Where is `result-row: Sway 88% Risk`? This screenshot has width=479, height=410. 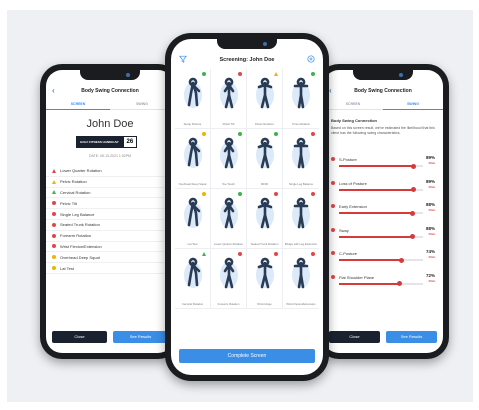 result-row: Sway 88% Risk is located at coordinates (384, 235).